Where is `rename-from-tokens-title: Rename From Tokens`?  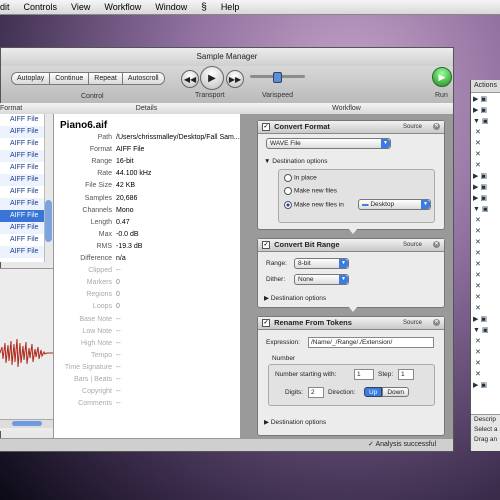 rename-from-tokens-title: Rename From Tokens is located at coordinates (313, 322).